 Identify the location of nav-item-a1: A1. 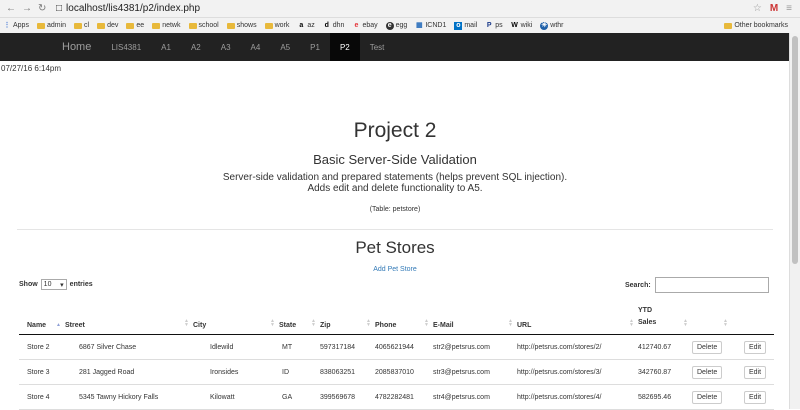
(166, 47).